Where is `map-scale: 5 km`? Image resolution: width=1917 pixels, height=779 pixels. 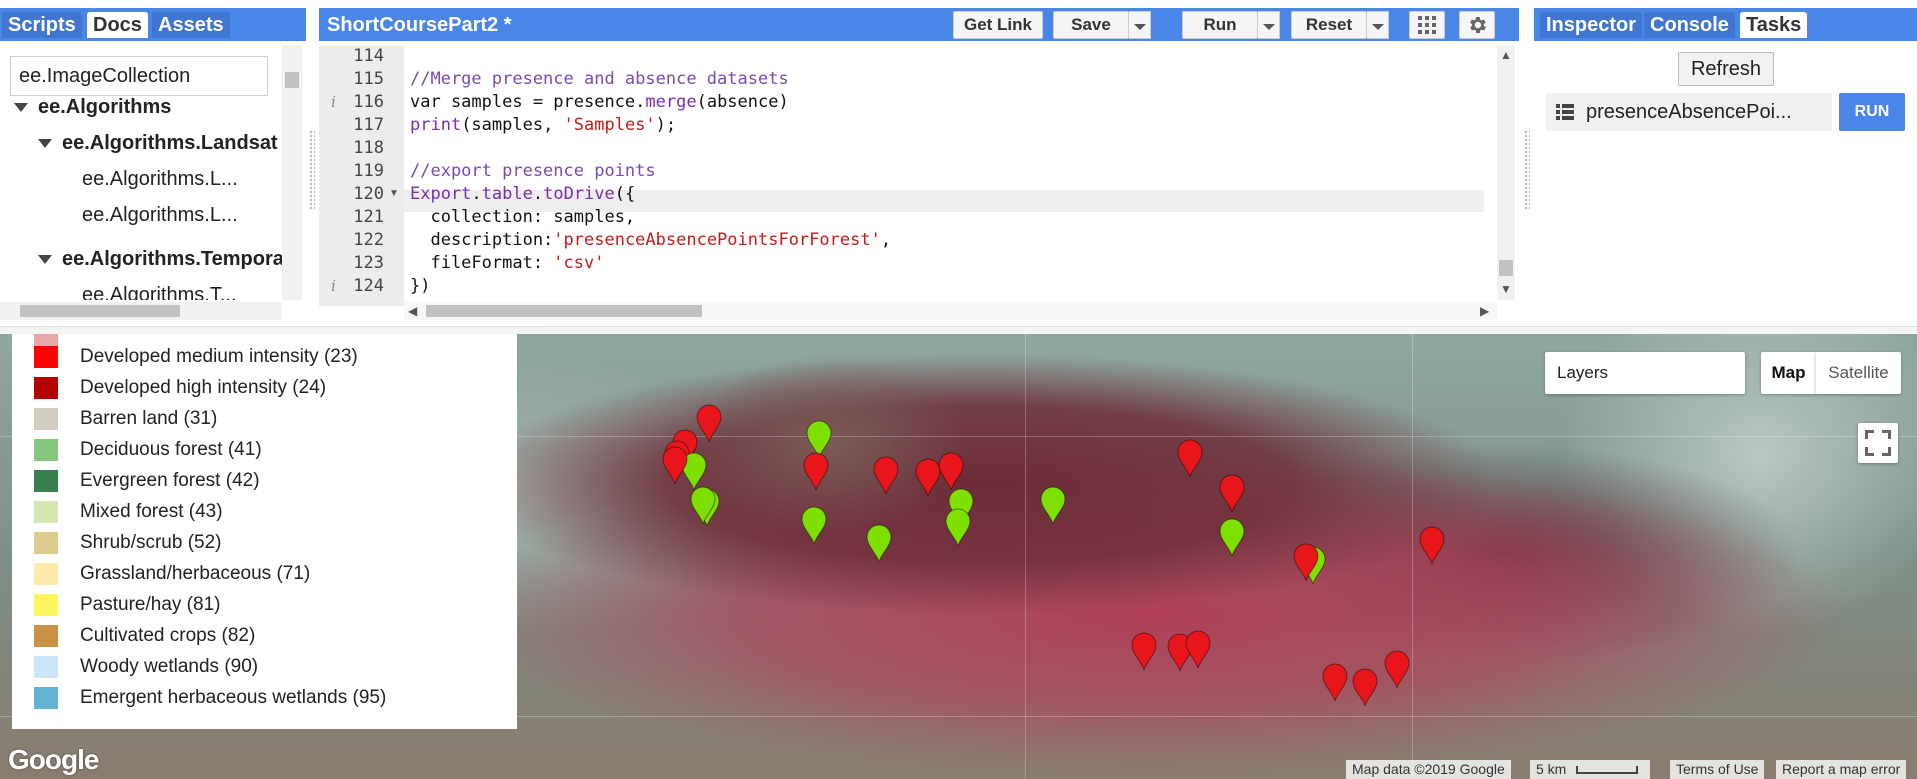
map-scale: 5 km is located at coordinates (1590, 769).